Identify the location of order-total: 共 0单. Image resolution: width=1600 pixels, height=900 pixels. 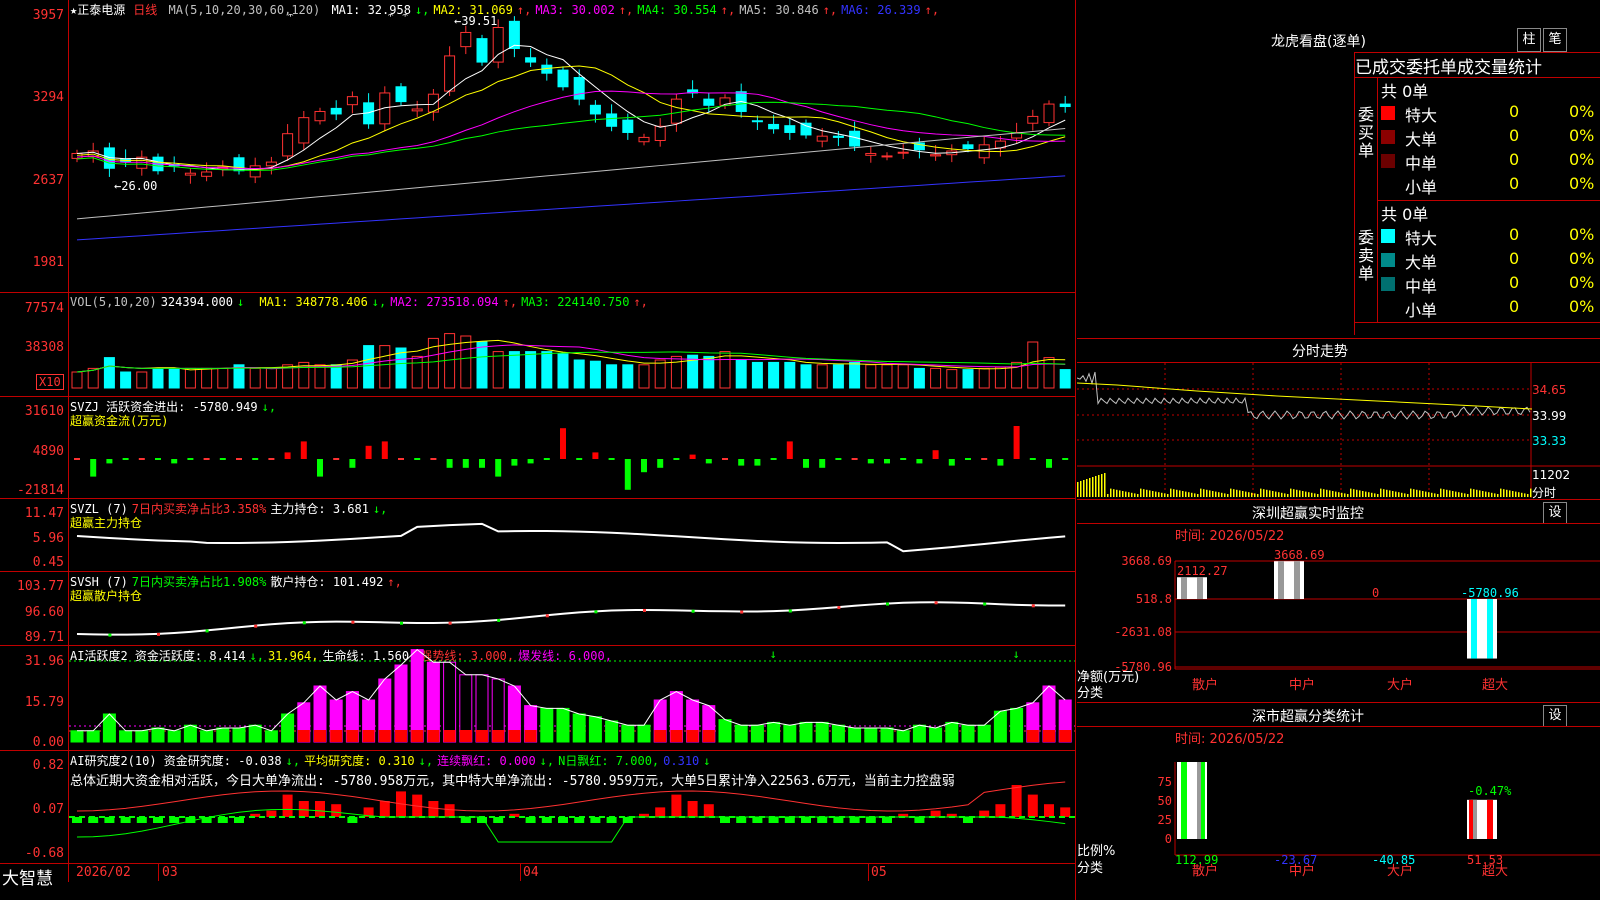
(1405, 91).